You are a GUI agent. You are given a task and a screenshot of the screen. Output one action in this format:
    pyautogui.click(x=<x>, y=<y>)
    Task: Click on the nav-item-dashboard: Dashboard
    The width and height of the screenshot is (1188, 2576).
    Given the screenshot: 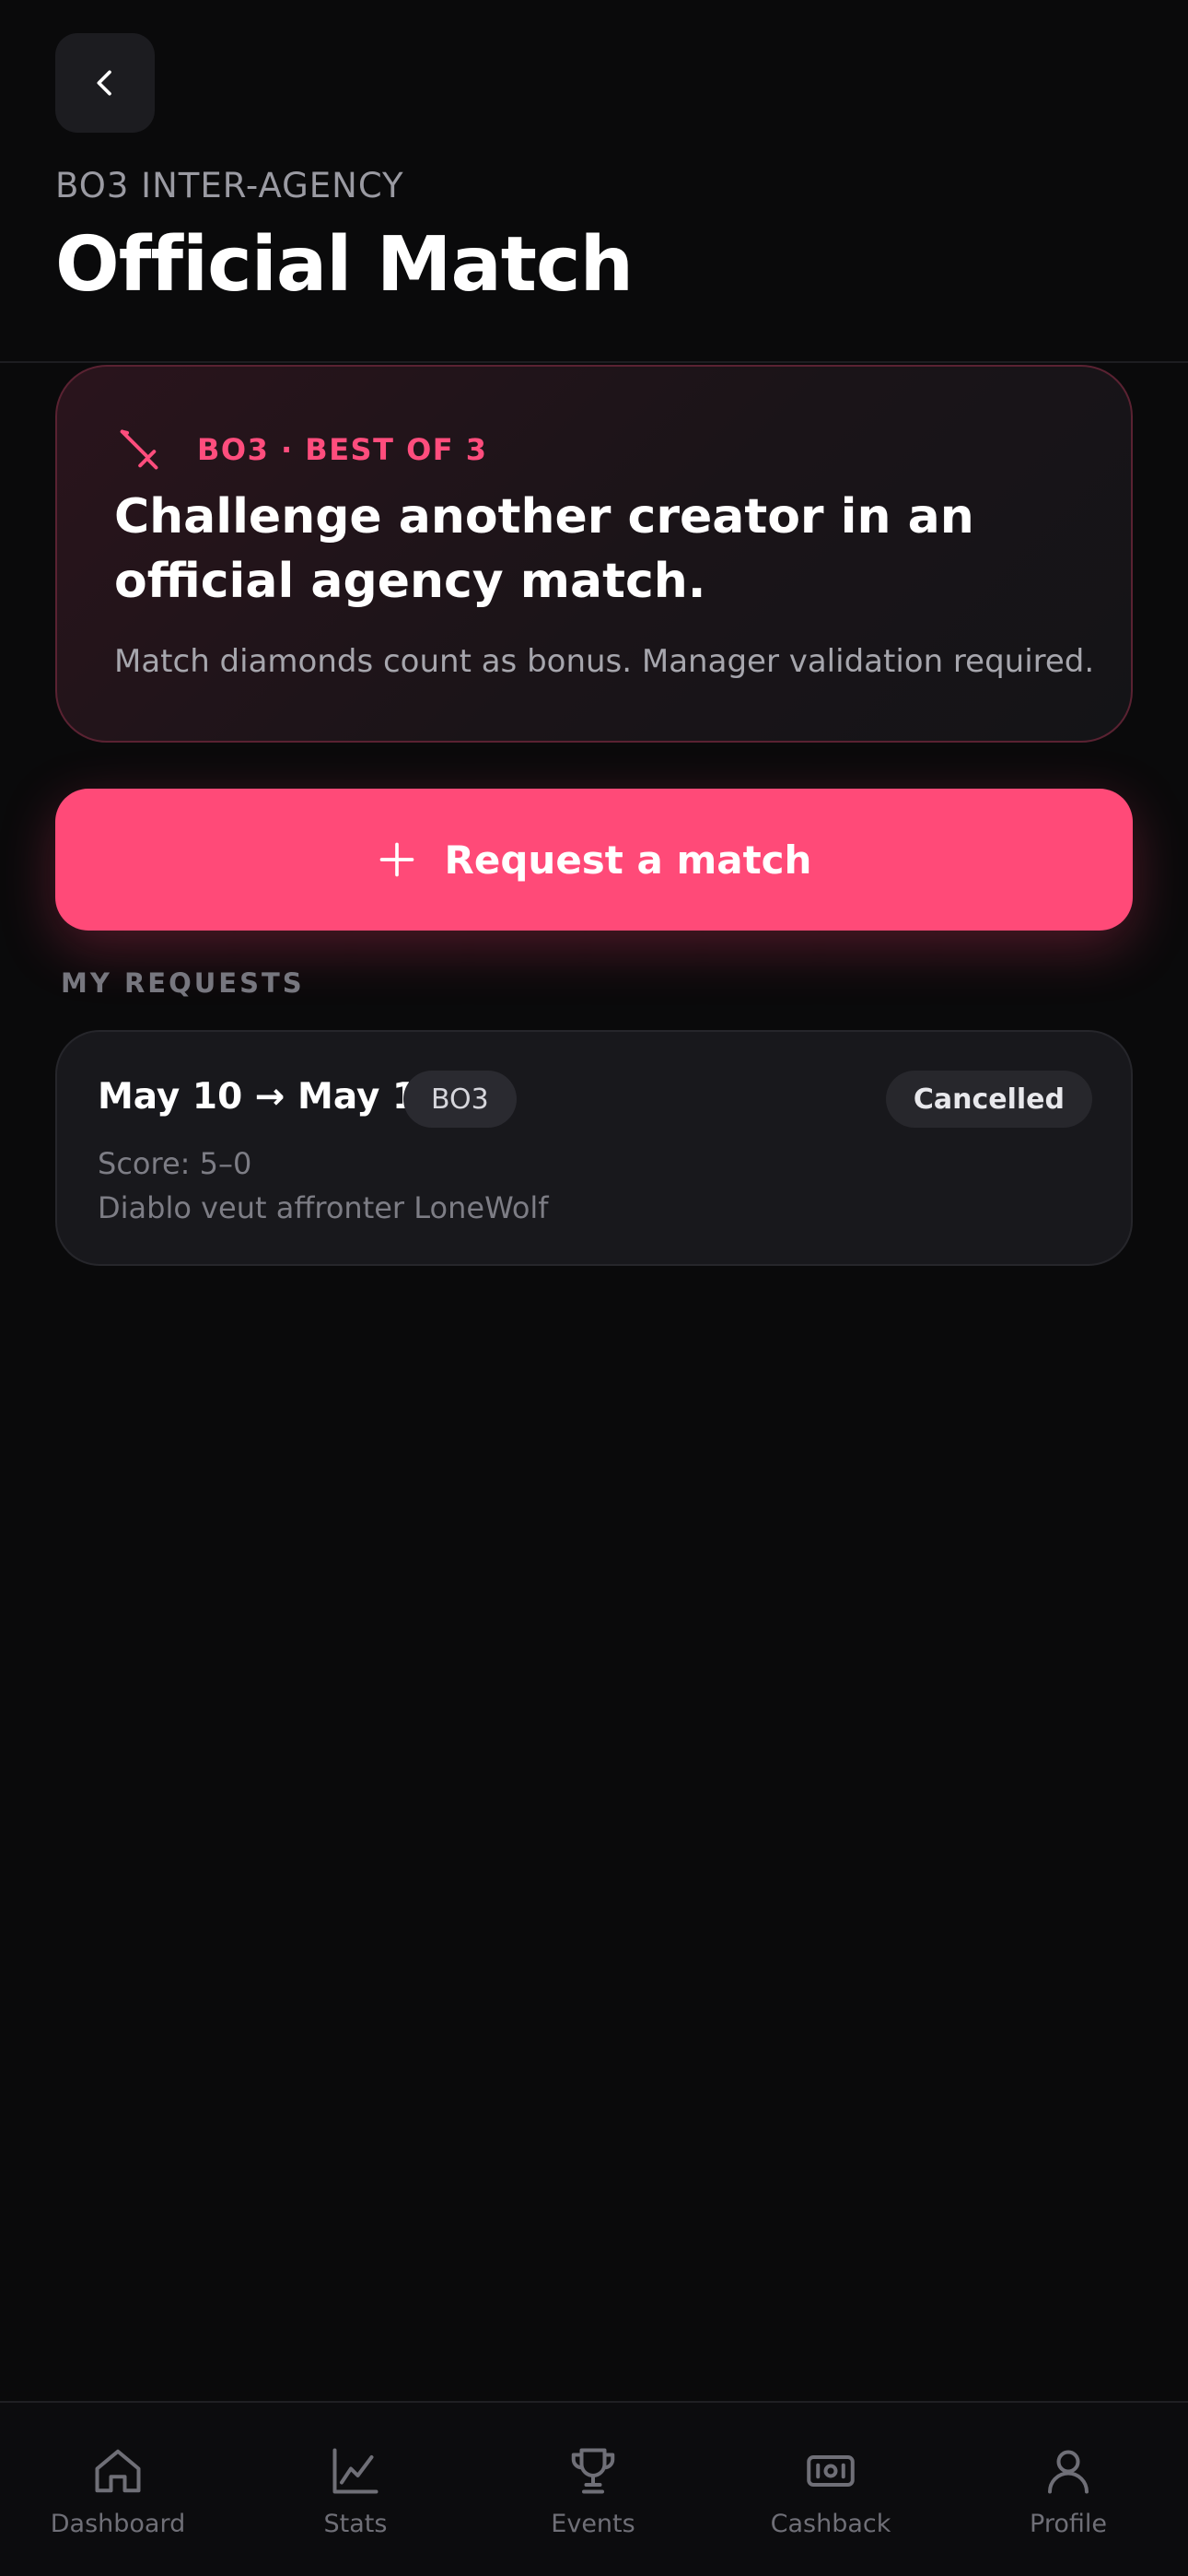 What is the action you would take?
    pyautogui.click(x=118, y=2498)
    